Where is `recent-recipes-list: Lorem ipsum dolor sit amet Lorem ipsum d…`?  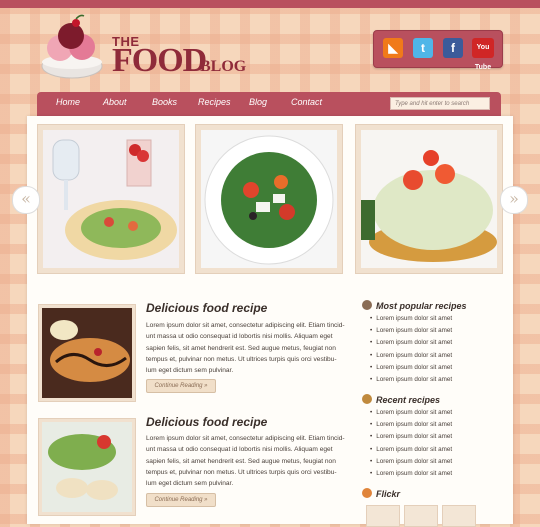 recent-recipes-list: Lorem ipsum dolor sit amet Lorem ipsum d… is located at coordinates (411, 443).